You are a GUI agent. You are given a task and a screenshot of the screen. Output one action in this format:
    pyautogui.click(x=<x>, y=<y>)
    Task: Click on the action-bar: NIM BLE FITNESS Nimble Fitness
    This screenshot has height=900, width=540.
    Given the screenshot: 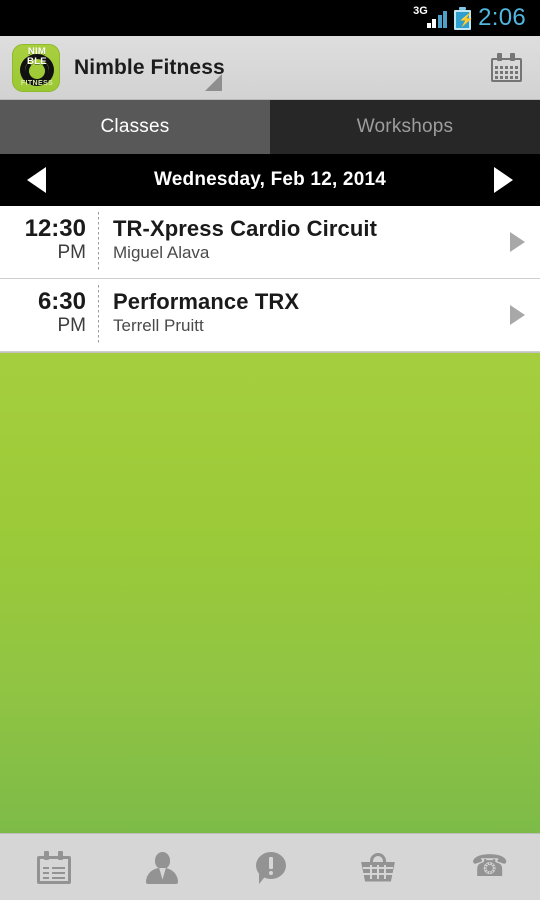 What is the action you would take?
    pyautogui.click(x=270, y=68)
    